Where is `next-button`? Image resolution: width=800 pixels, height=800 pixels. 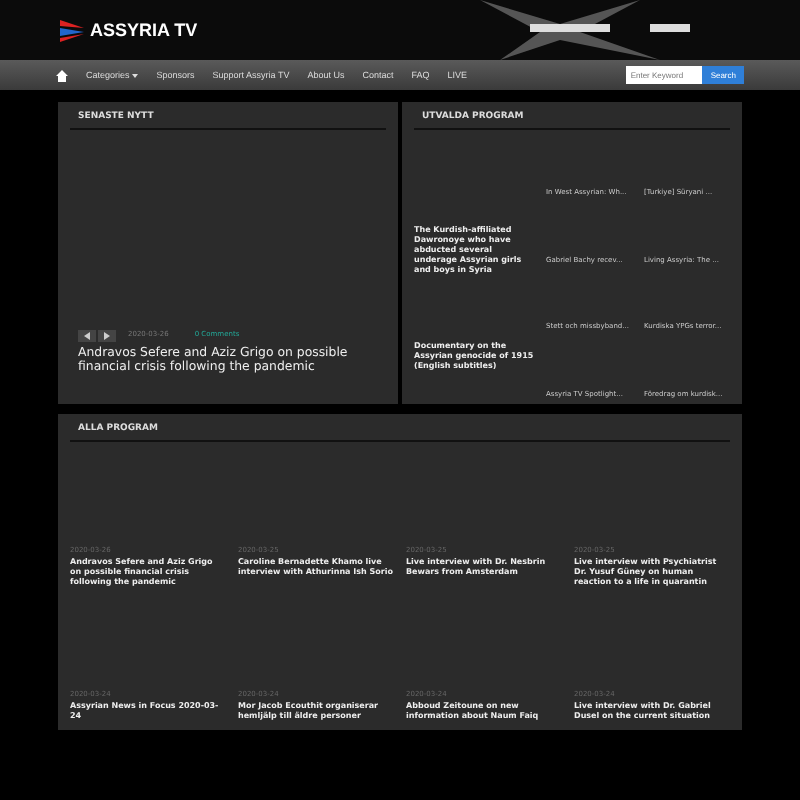 next-button is located at coordinates (107, 335).